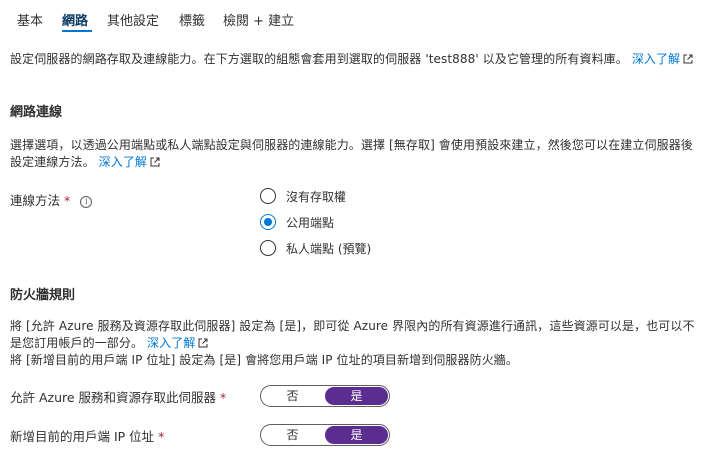 This screenshot has height=462, width=714. I want to click on radio-public-endpoint: 公用端點, so click(297, 222).